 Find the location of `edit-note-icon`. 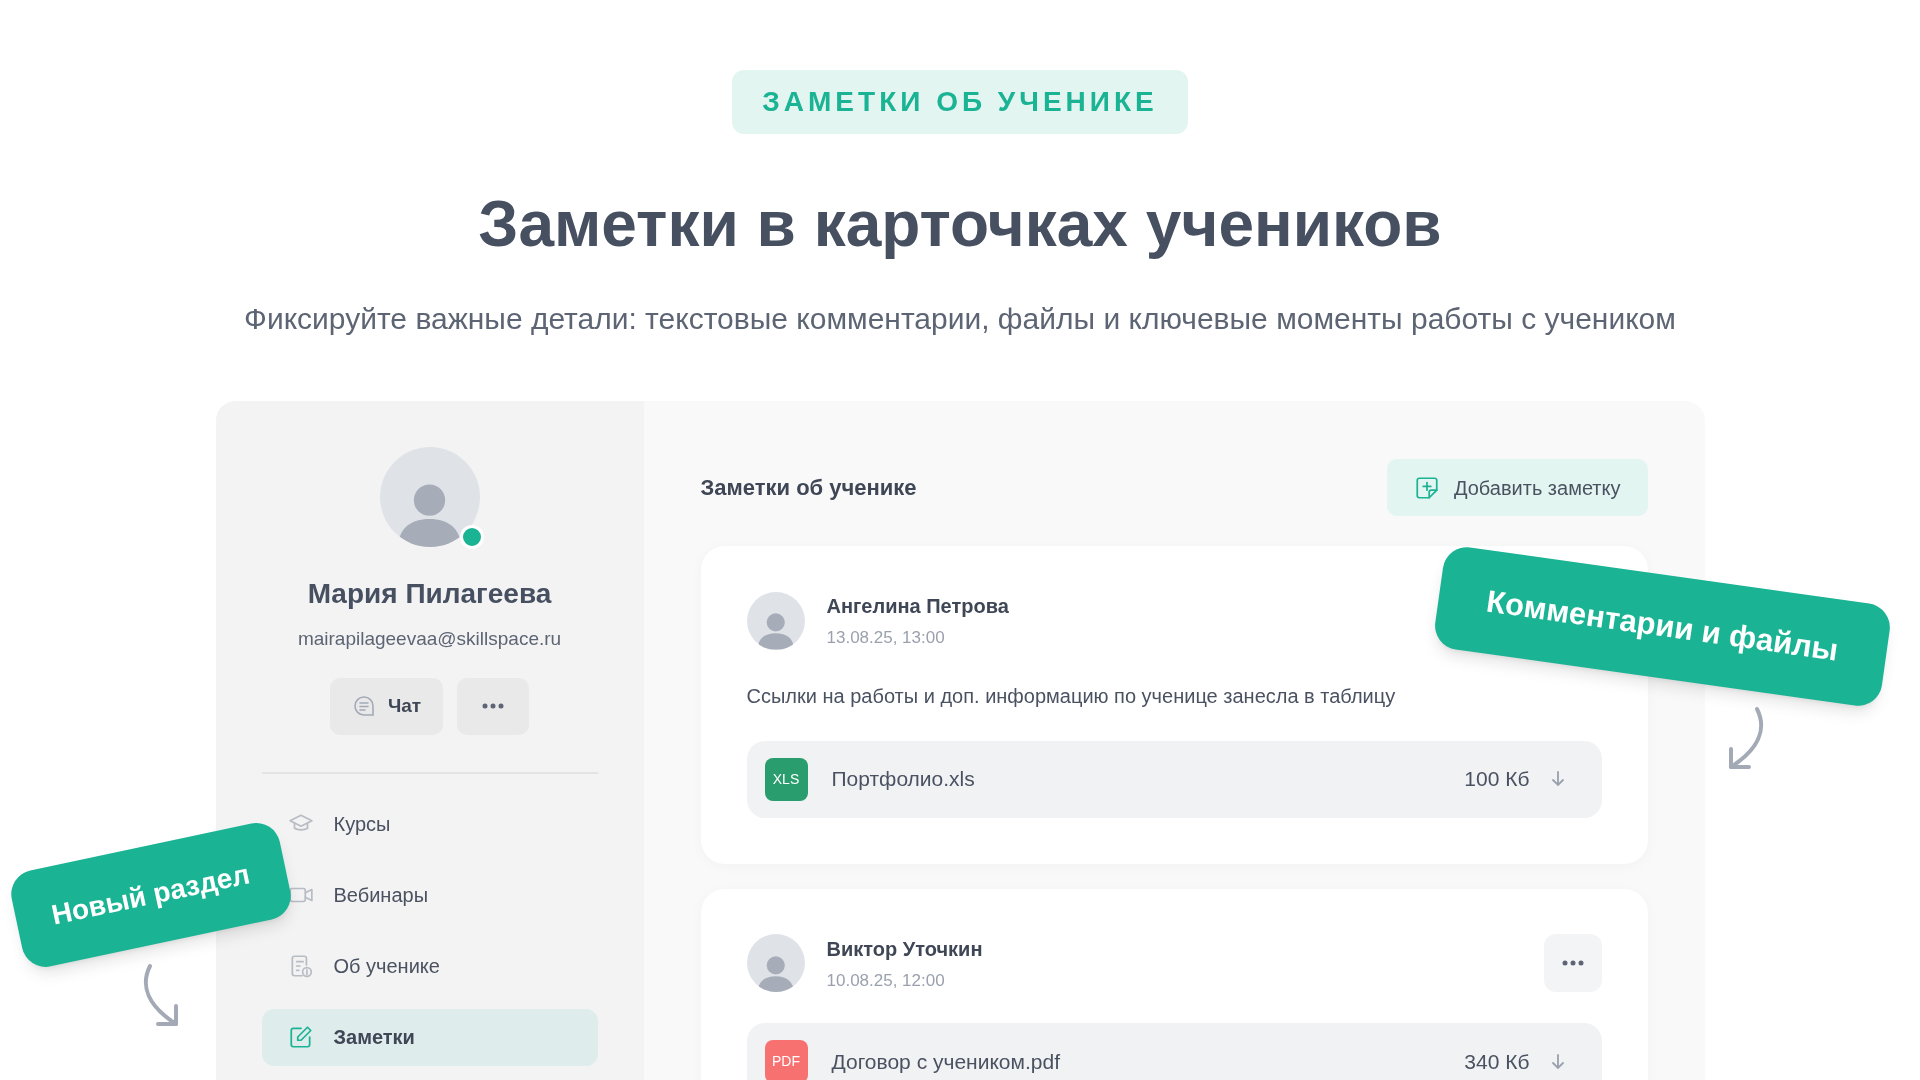

edit-note-icon is located at coordinates (300, 1037).